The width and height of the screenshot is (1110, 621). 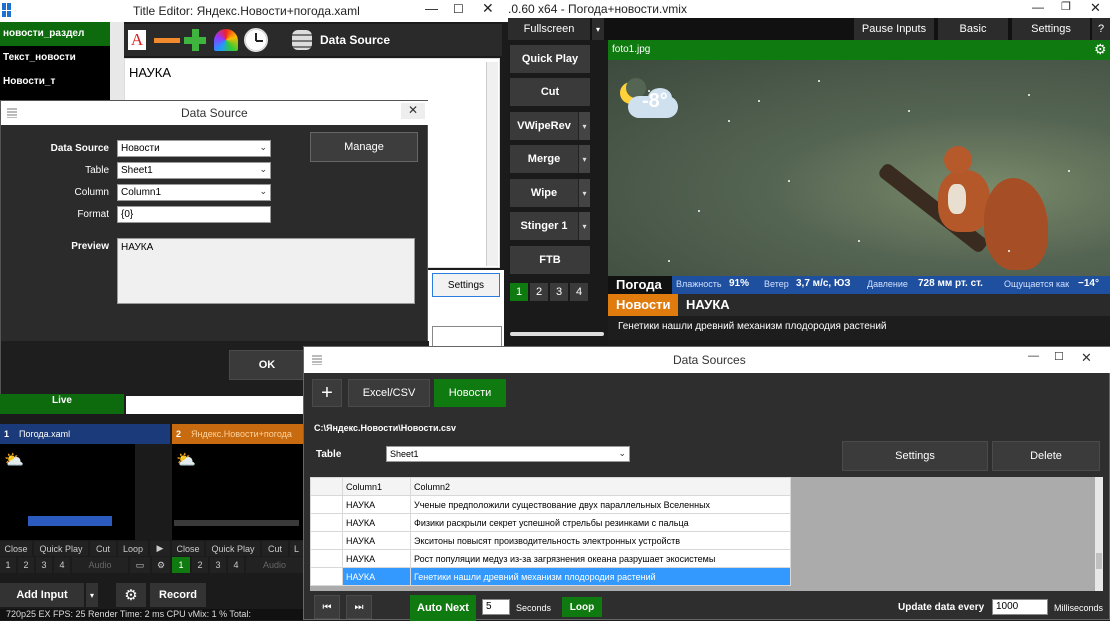 What do you see at coordinates (492, 164) in the screenshot?
I see `canvas-scrollbar` at bounding box center [492, 164].